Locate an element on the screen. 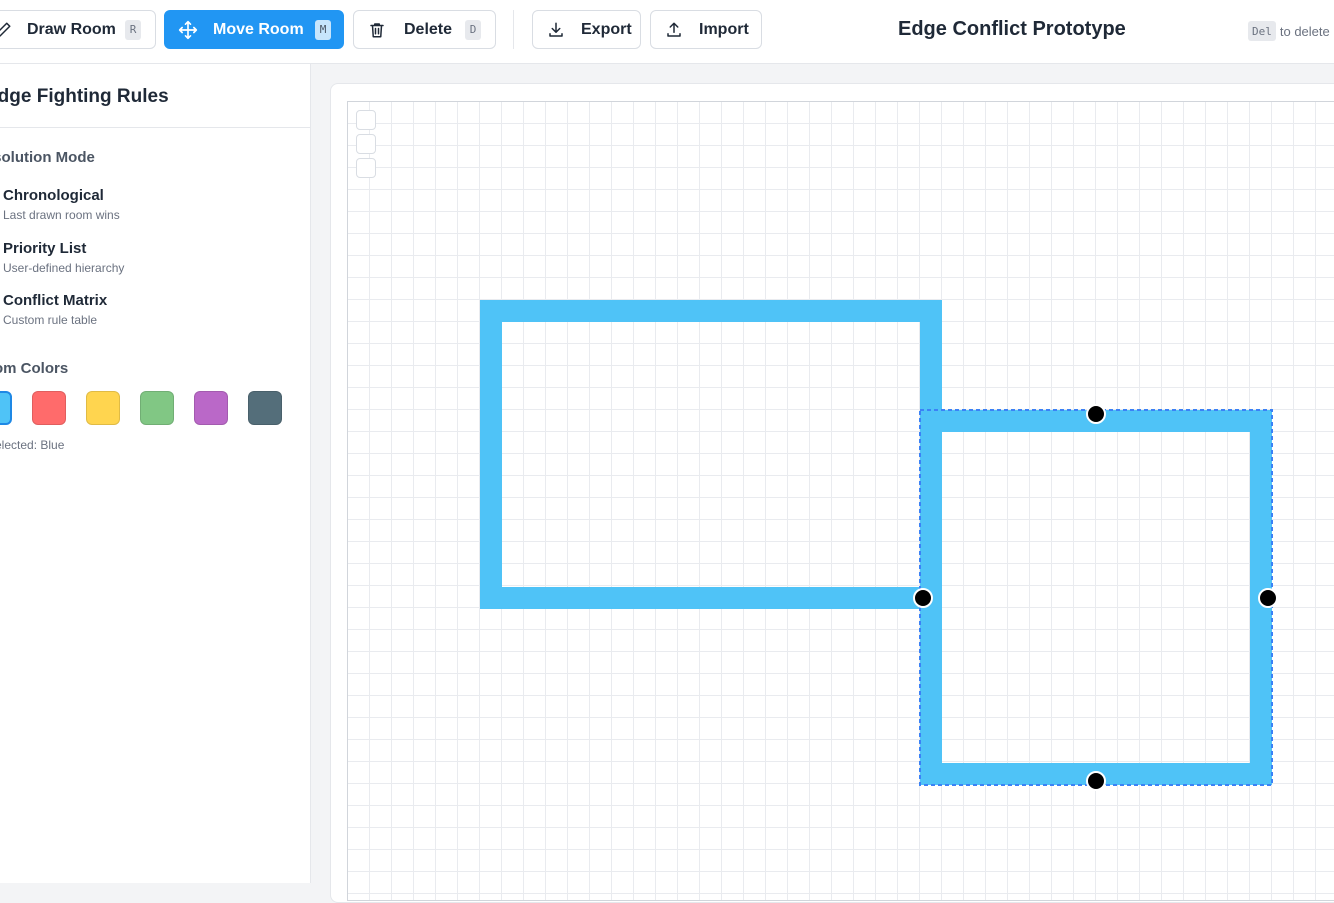  resize-handle-bottom is located at coordinates (1096, 781).